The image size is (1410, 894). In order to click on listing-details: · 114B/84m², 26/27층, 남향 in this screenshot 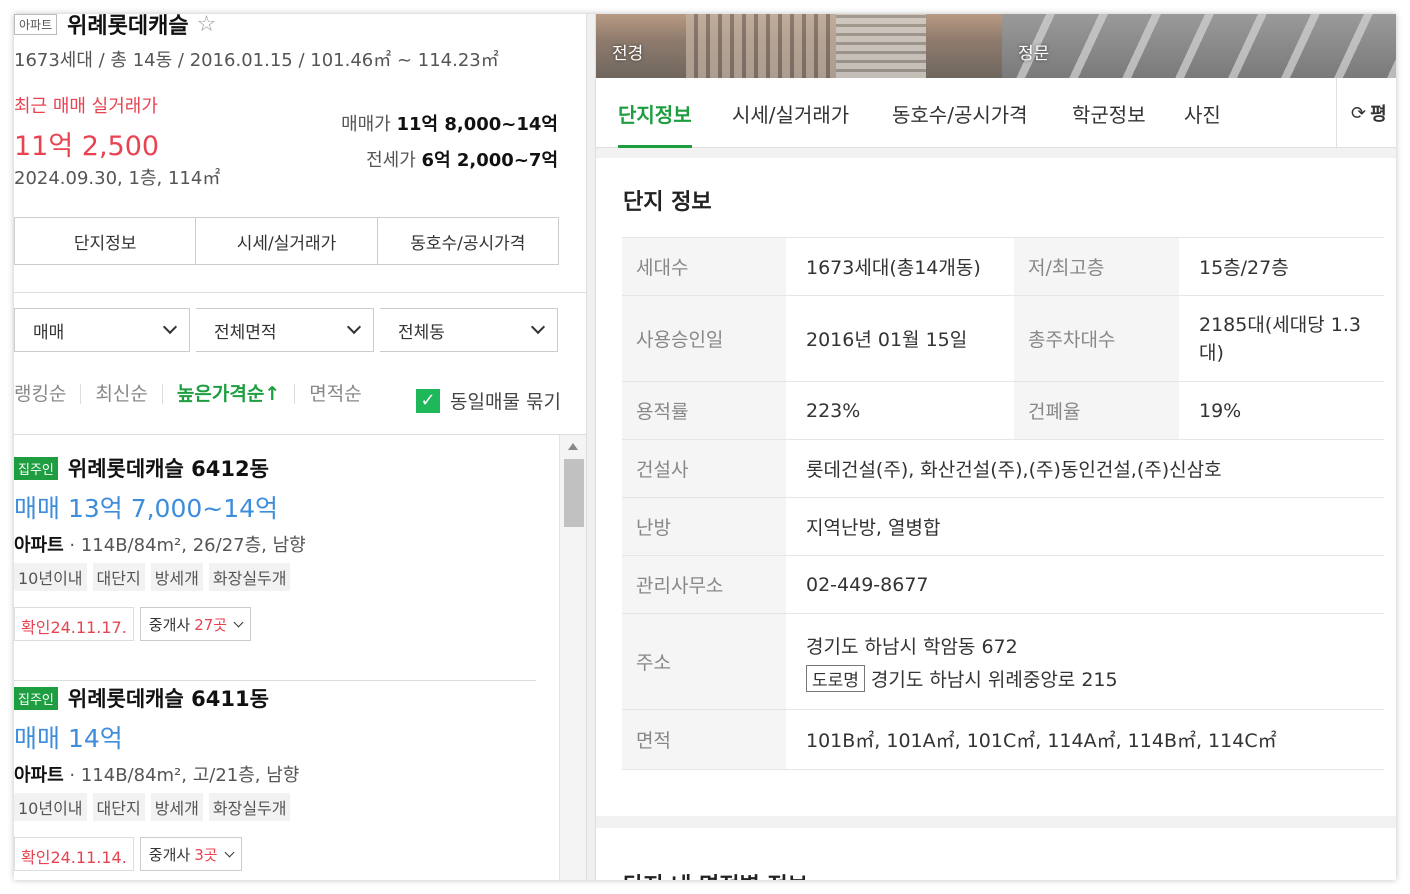, I will do `click(184, 545)`.